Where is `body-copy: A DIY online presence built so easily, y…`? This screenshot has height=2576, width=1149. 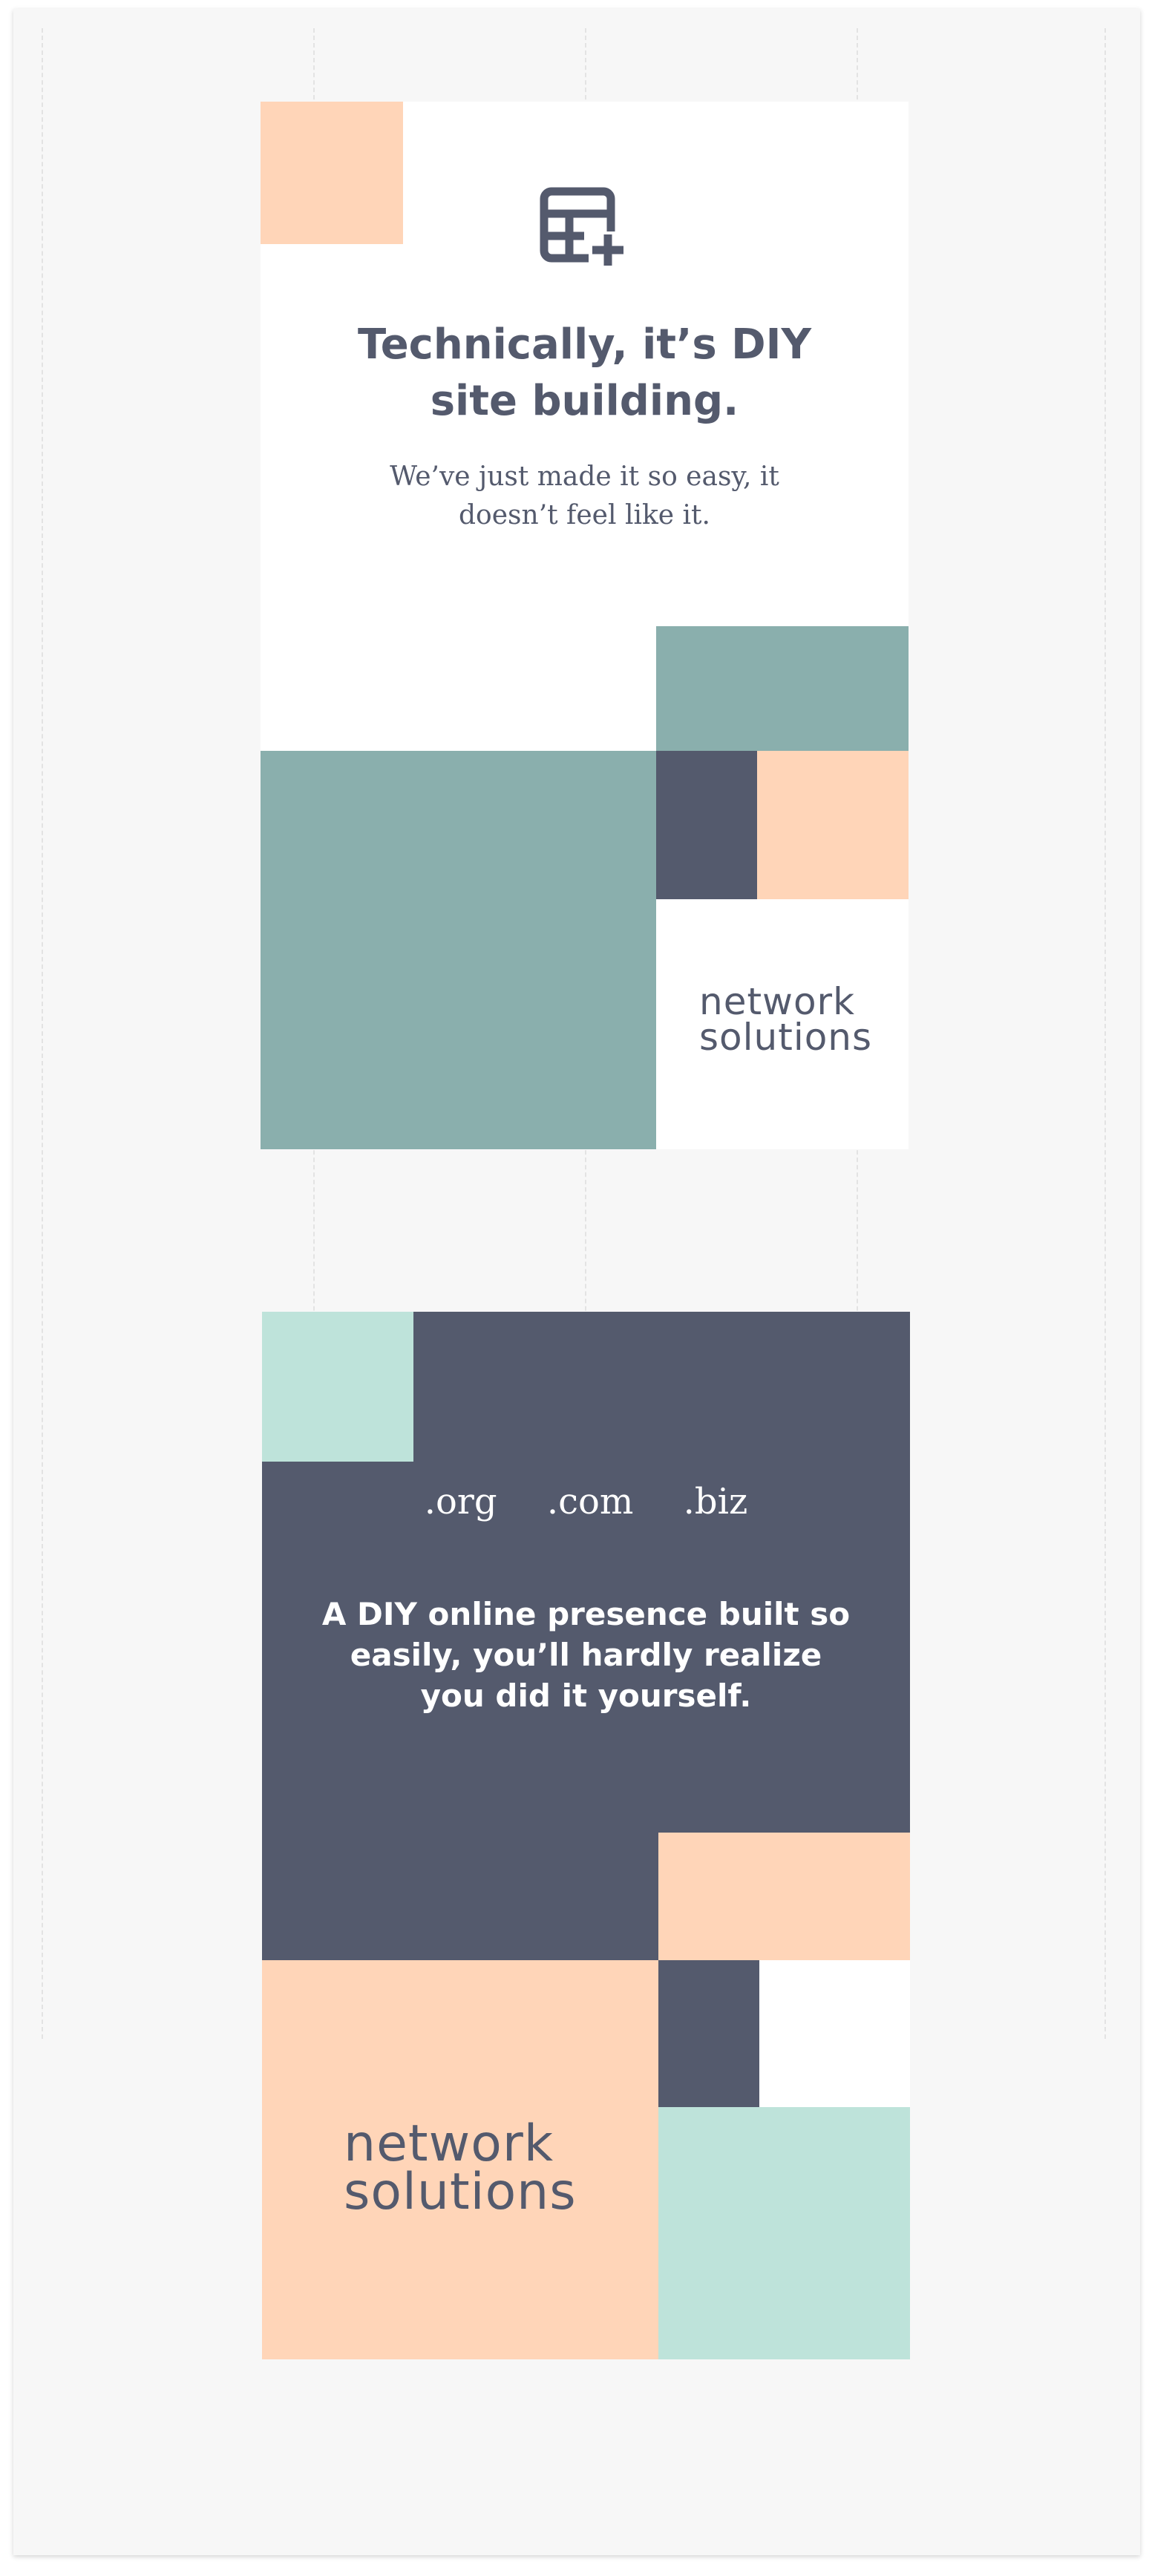 body-copy: A DIY online presence built so easily, y… is located at coordinates (586, 1655).